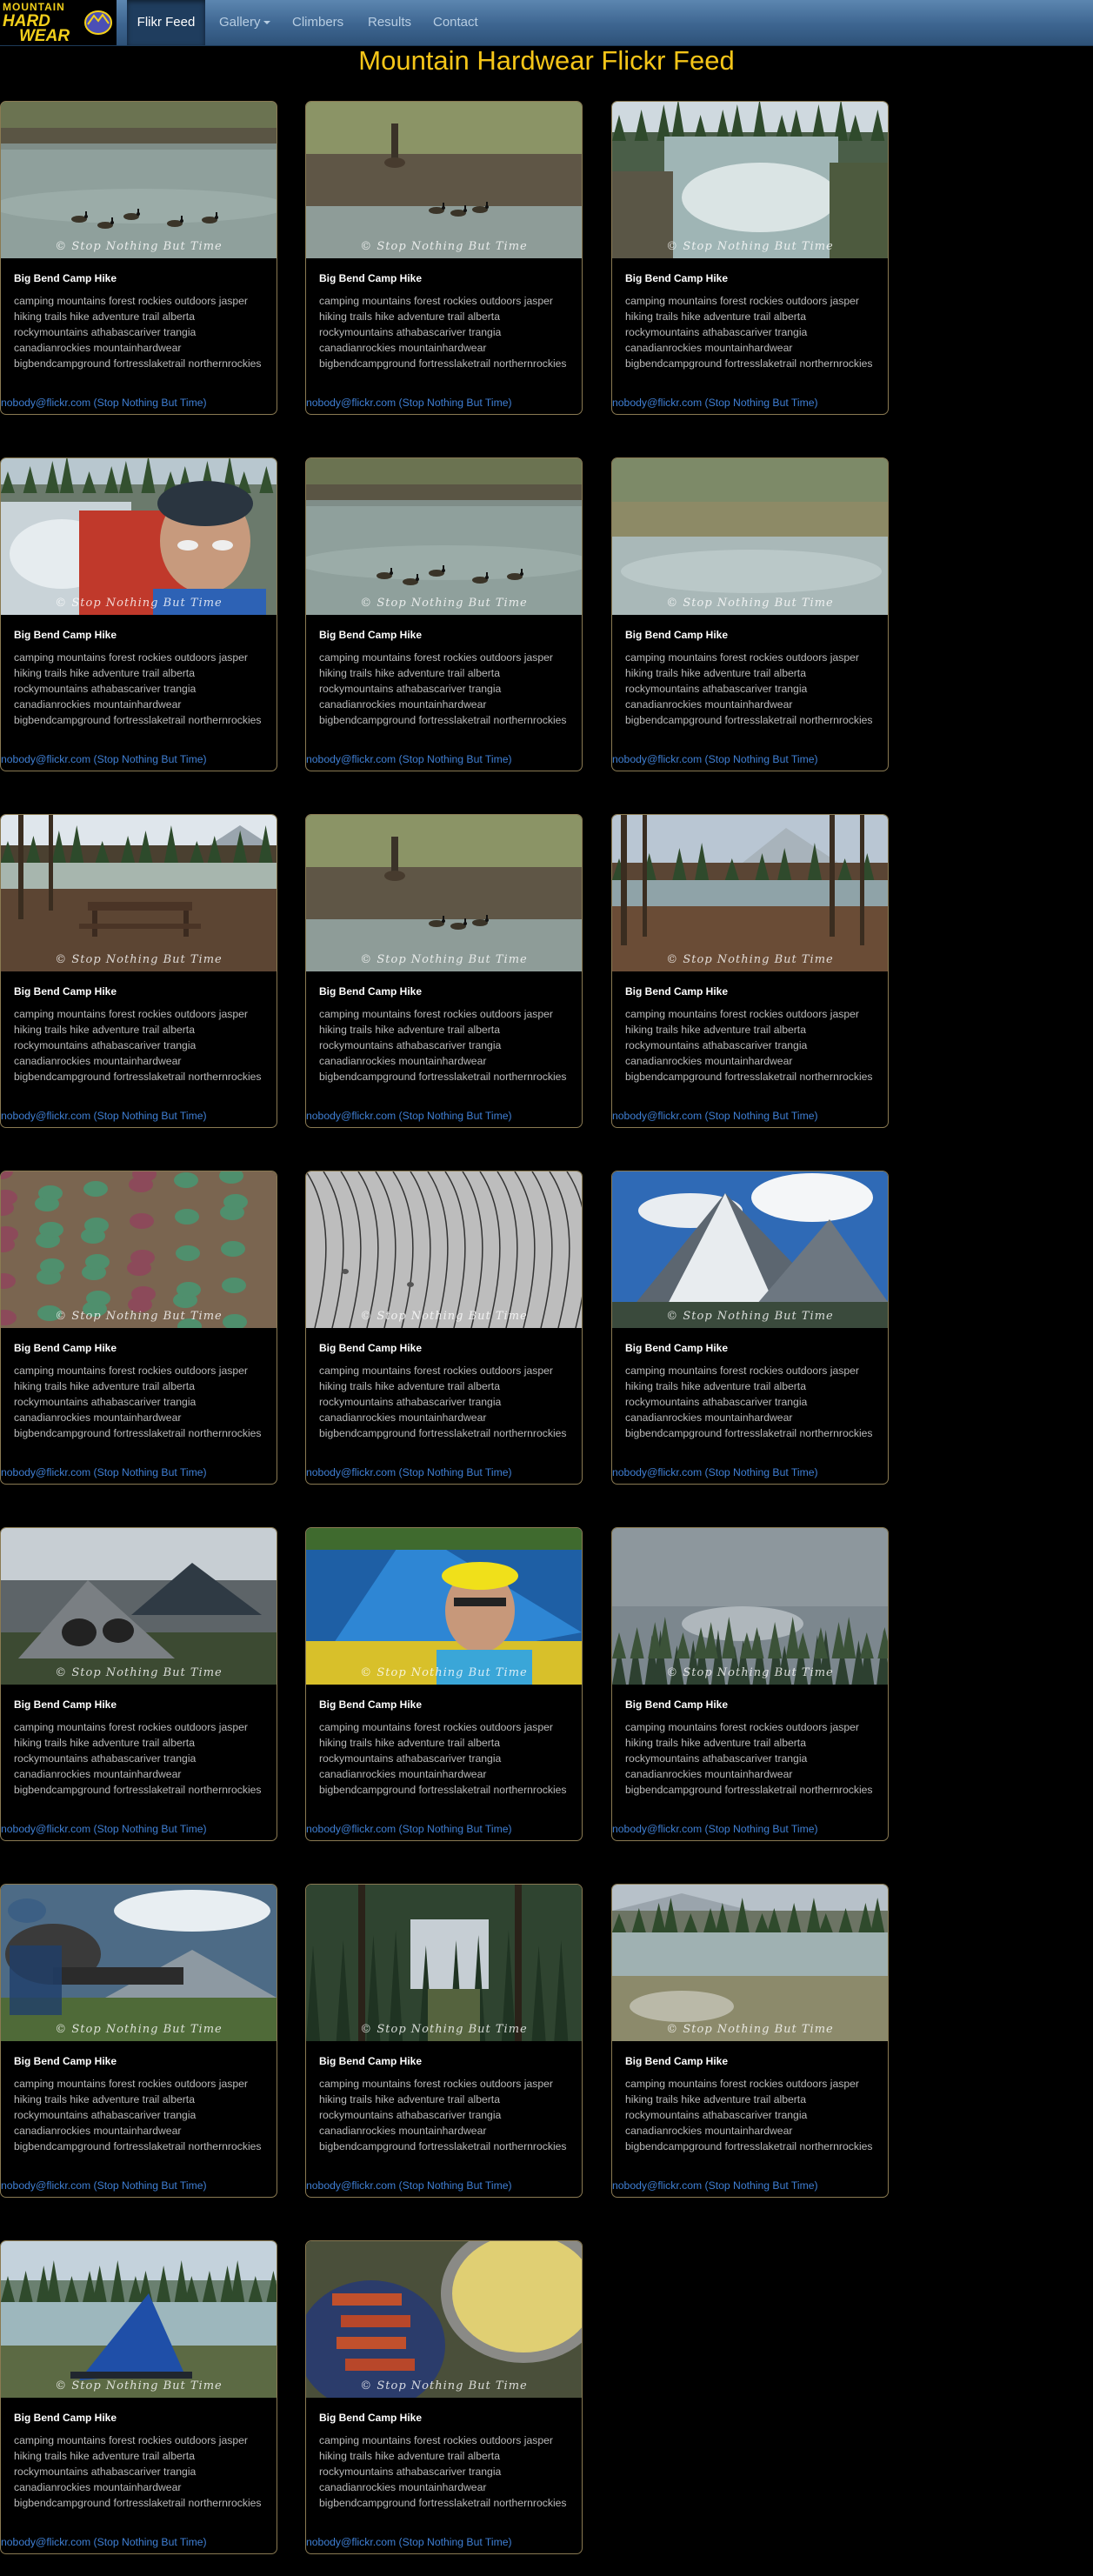 The width and height of the screenshot is (1093, 2576). I want to click on nav-climbers-label: Climbers, so click(318, 22).